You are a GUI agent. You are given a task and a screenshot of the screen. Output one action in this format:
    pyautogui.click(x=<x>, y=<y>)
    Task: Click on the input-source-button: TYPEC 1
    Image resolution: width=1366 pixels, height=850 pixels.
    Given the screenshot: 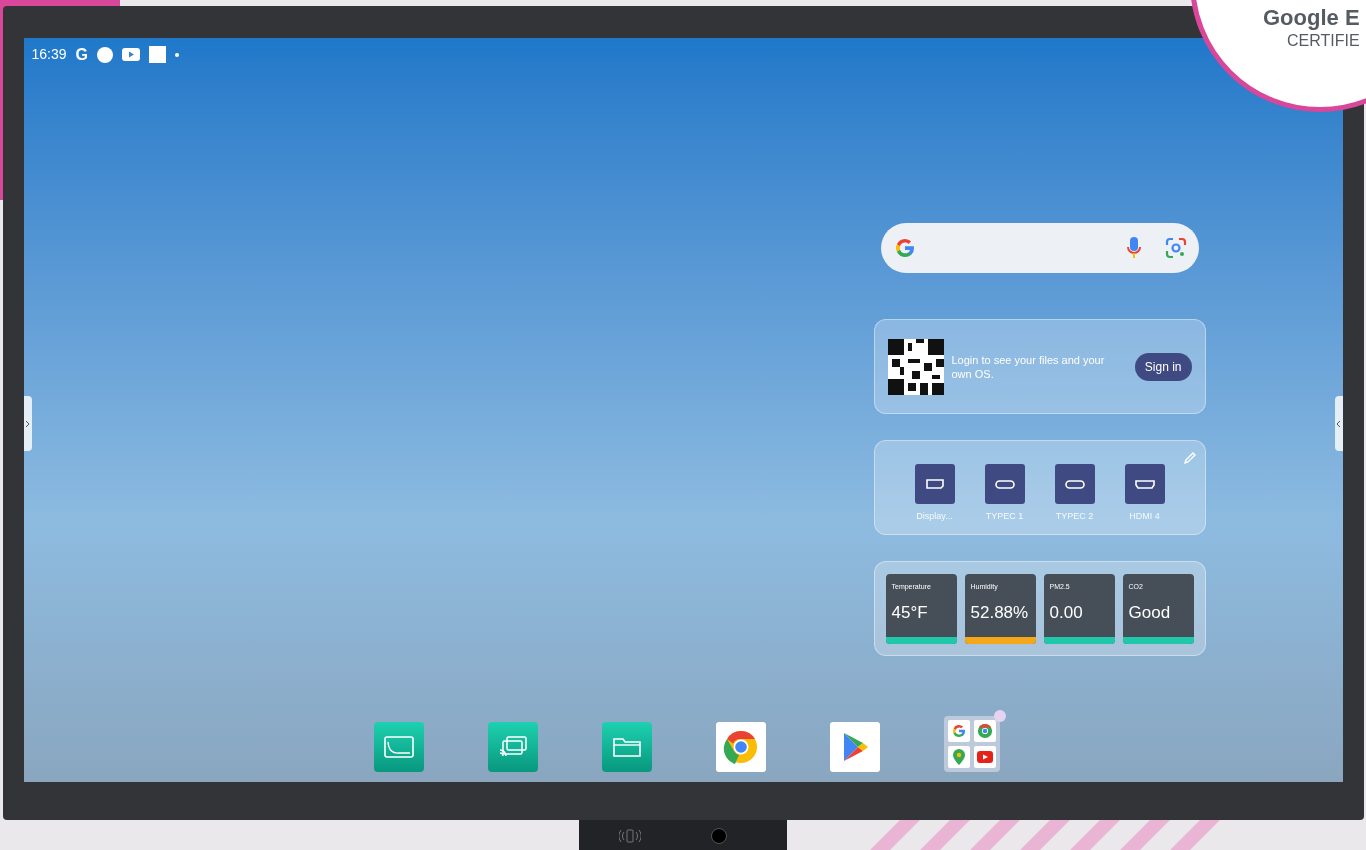 What is the action you would take?
    pyautogui.click(x=1004, y=499)
    